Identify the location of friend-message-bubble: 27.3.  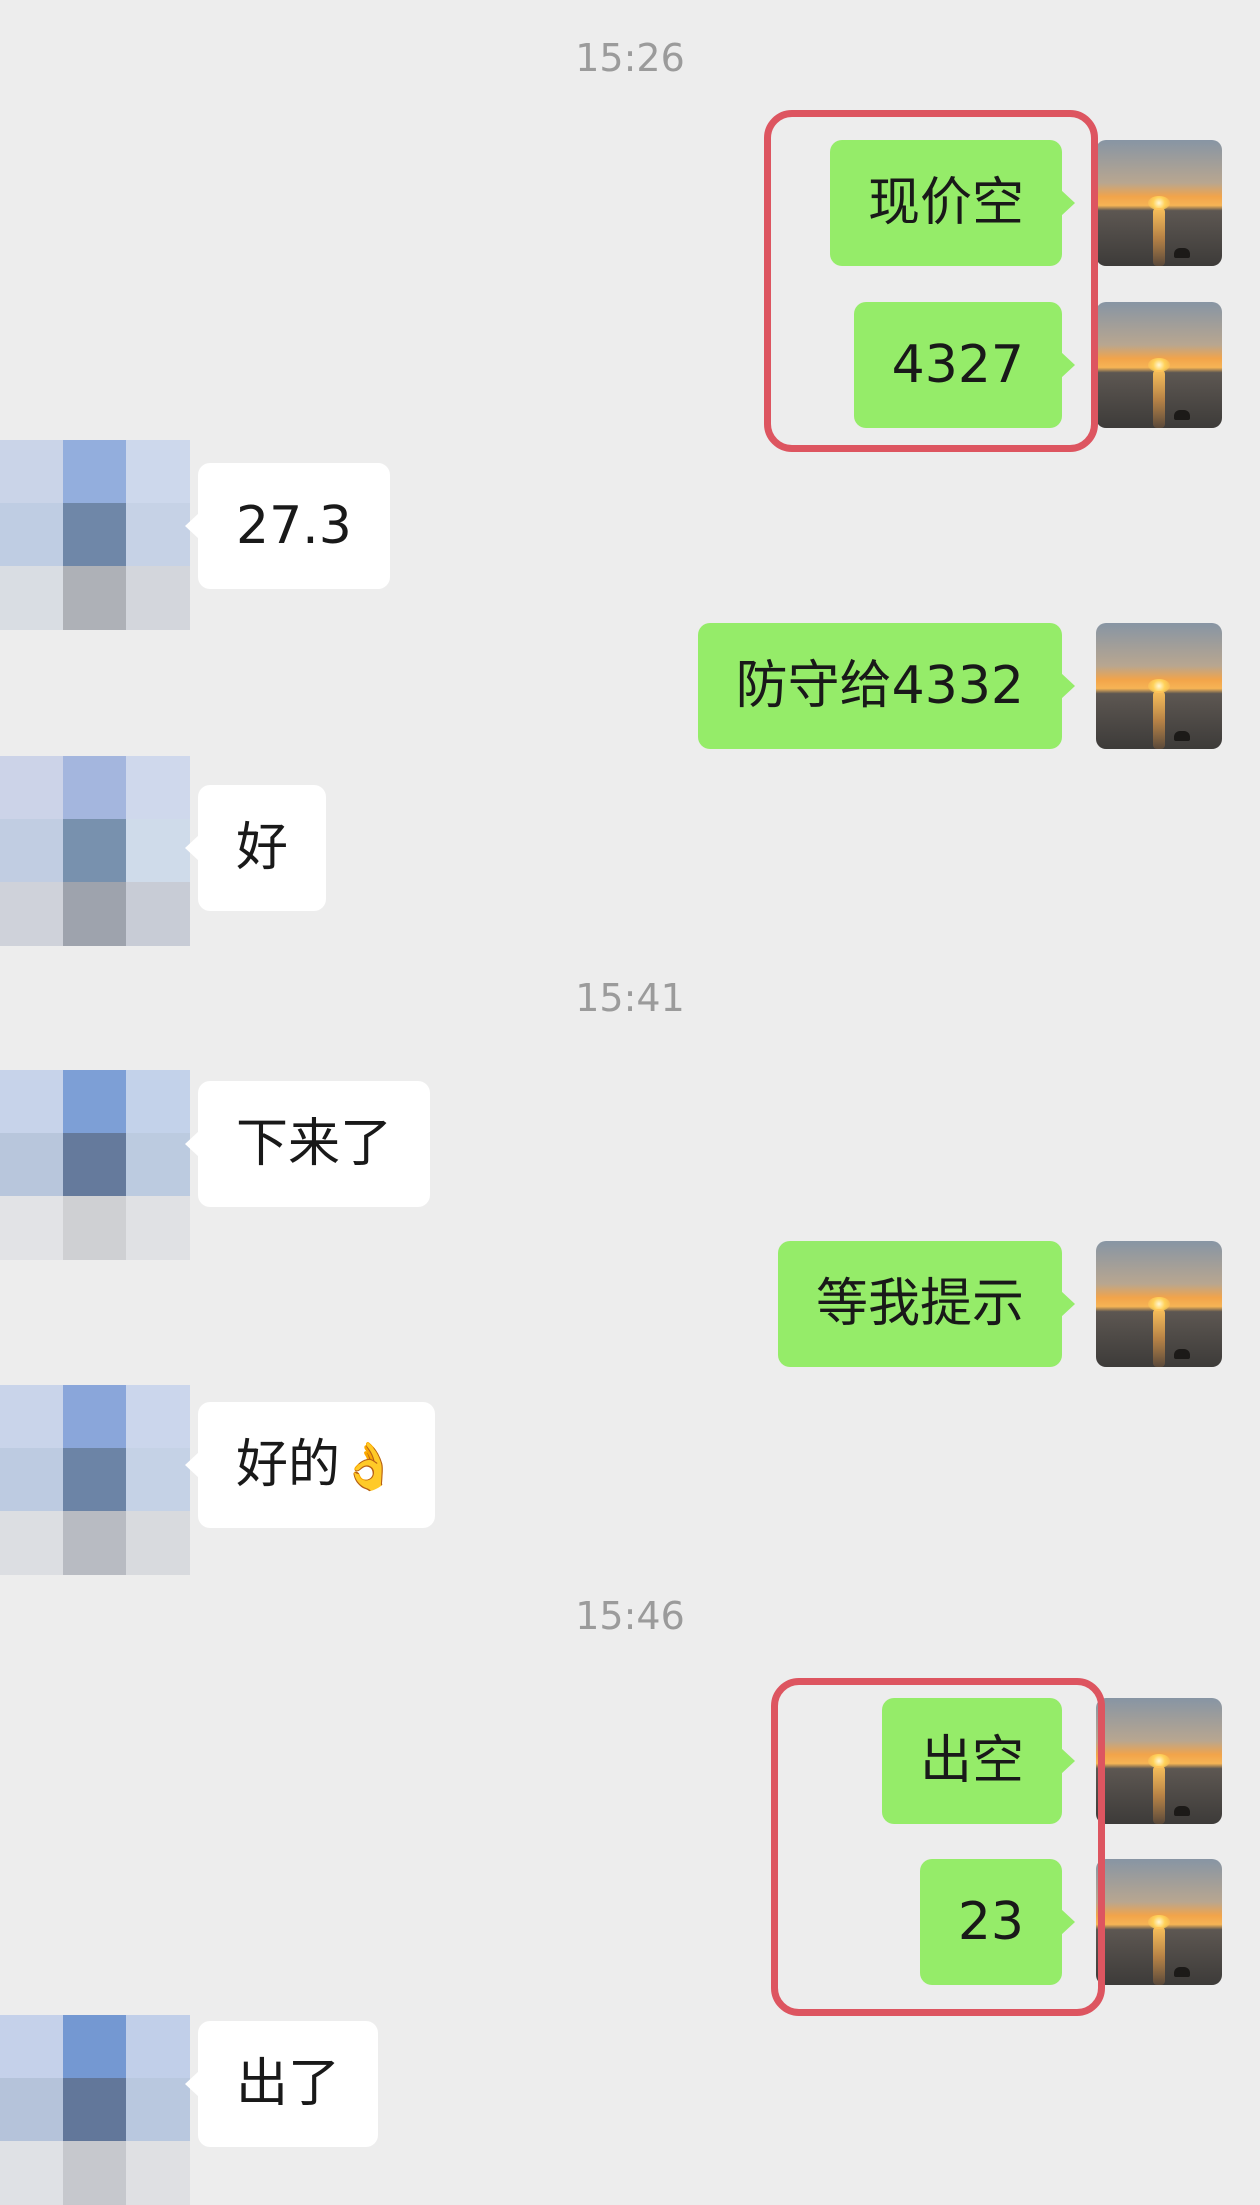
(287, 526).